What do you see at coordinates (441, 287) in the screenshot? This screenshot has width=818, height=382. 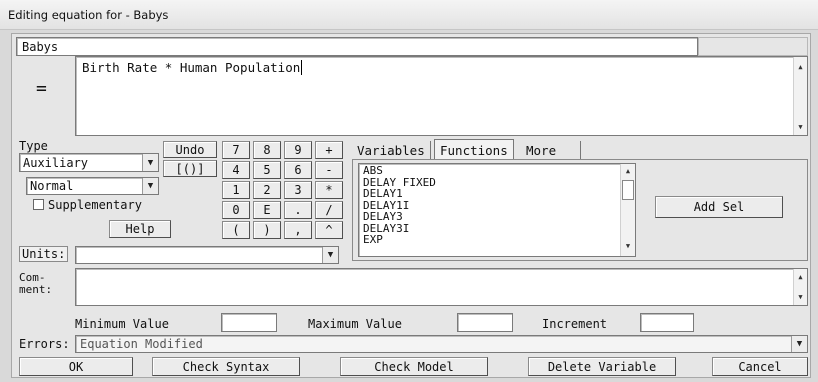 I see `comment-field` at bounding box center [441, 287].